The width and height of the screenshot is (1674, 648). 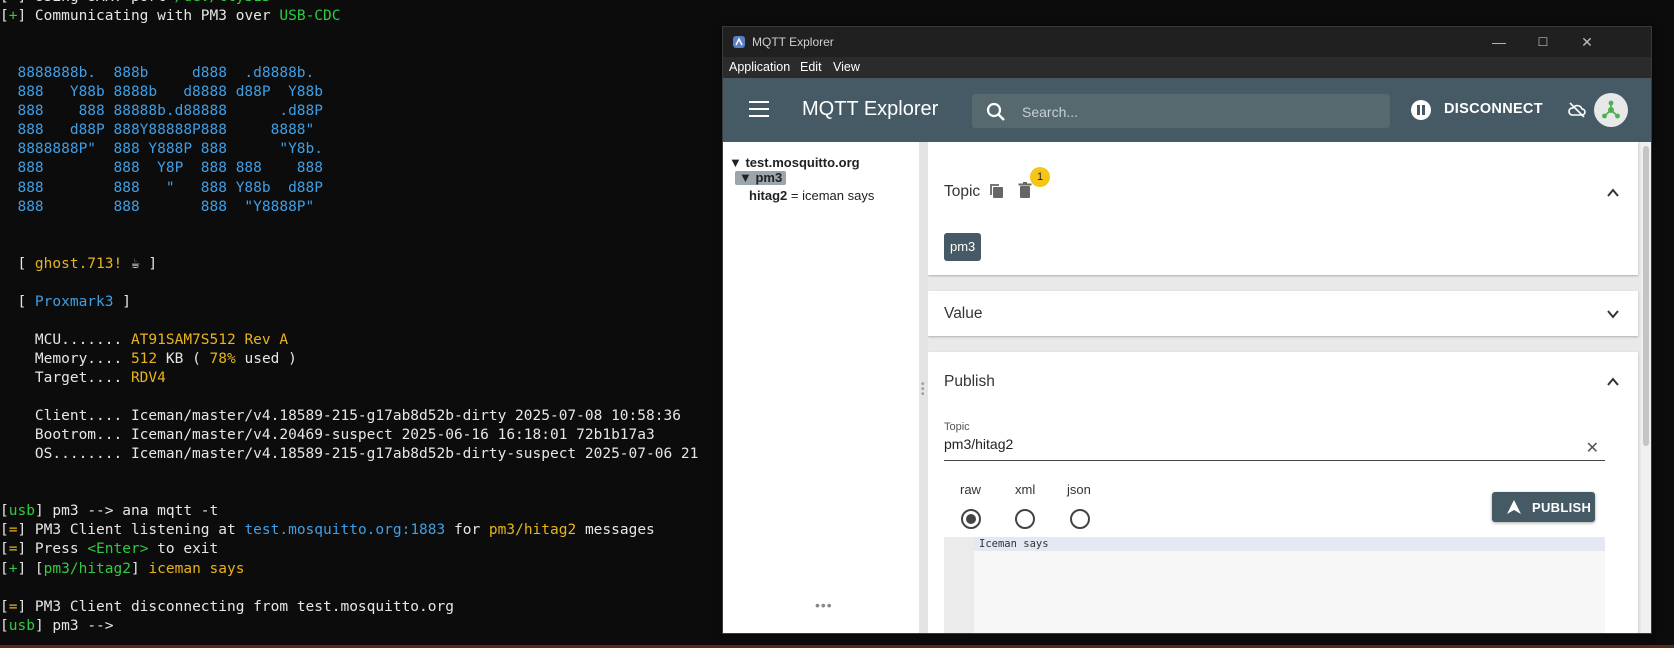 What do you see at coordinates (761, 178) in the screenshot?
I see `tree-node-pm3: ▼ pm3` at bounding box center [761, 178].